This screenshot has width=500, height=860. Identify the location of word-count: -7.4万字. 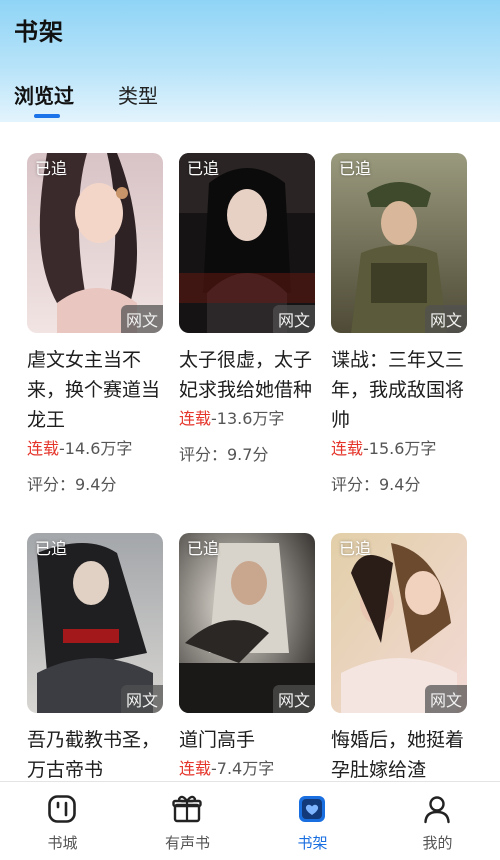
(243, 768).